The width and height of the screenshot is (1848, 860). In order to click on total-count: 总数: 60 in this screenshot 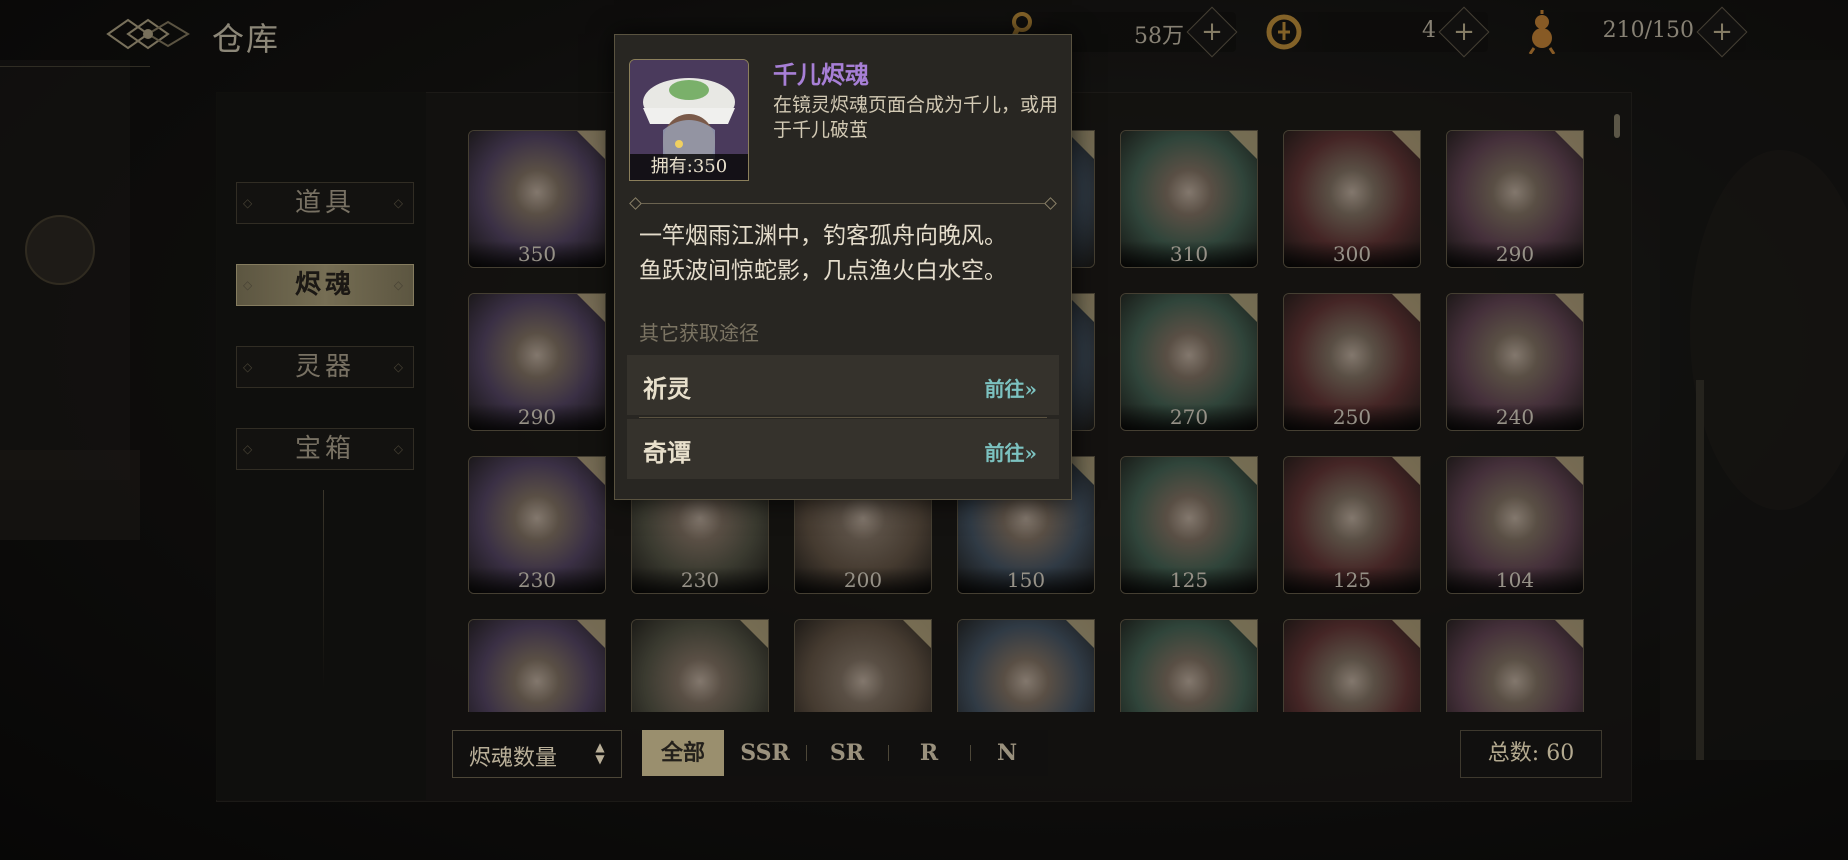, I will do `click(1531, 754)`.